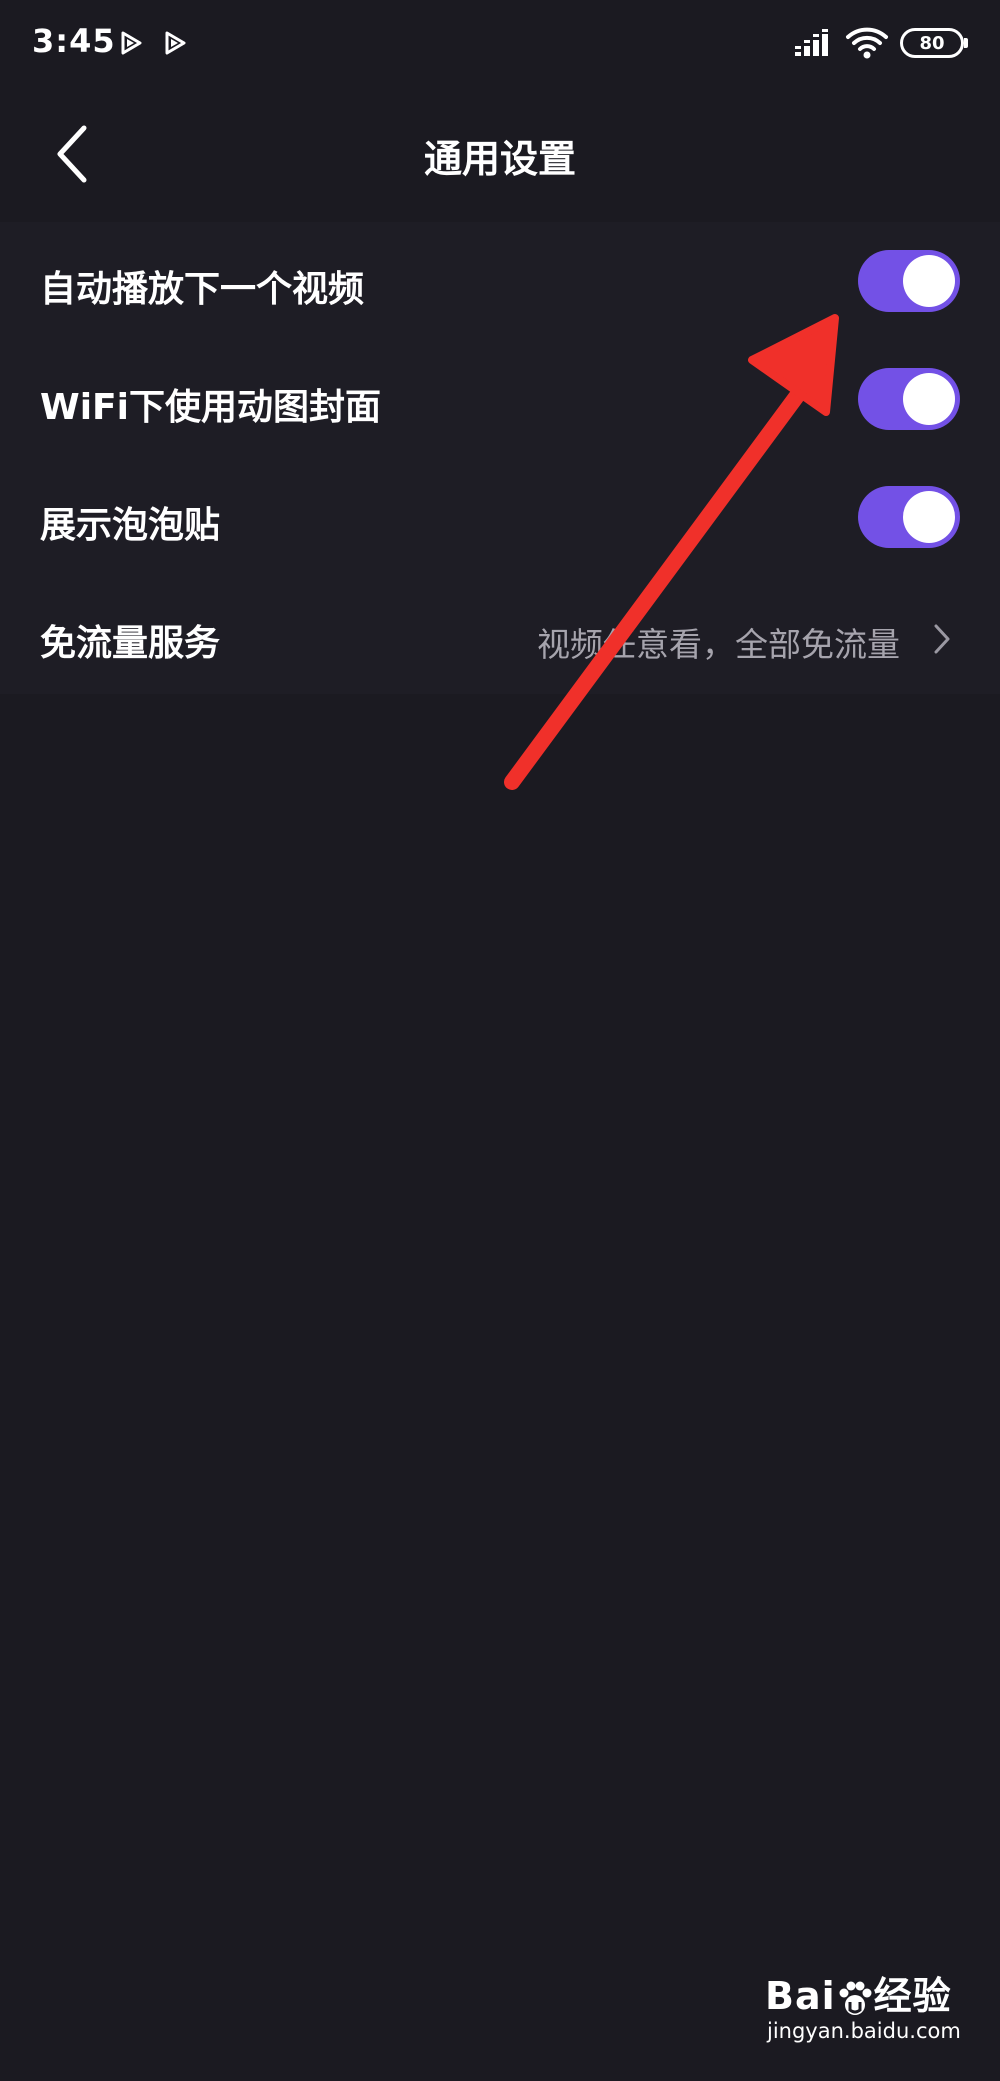 The height and width of the screenshot is (2081, 1000). Describe the element at coordinates (800, 1996) in the screenshot. I see `watermark-logo-left: Bai` at that location.